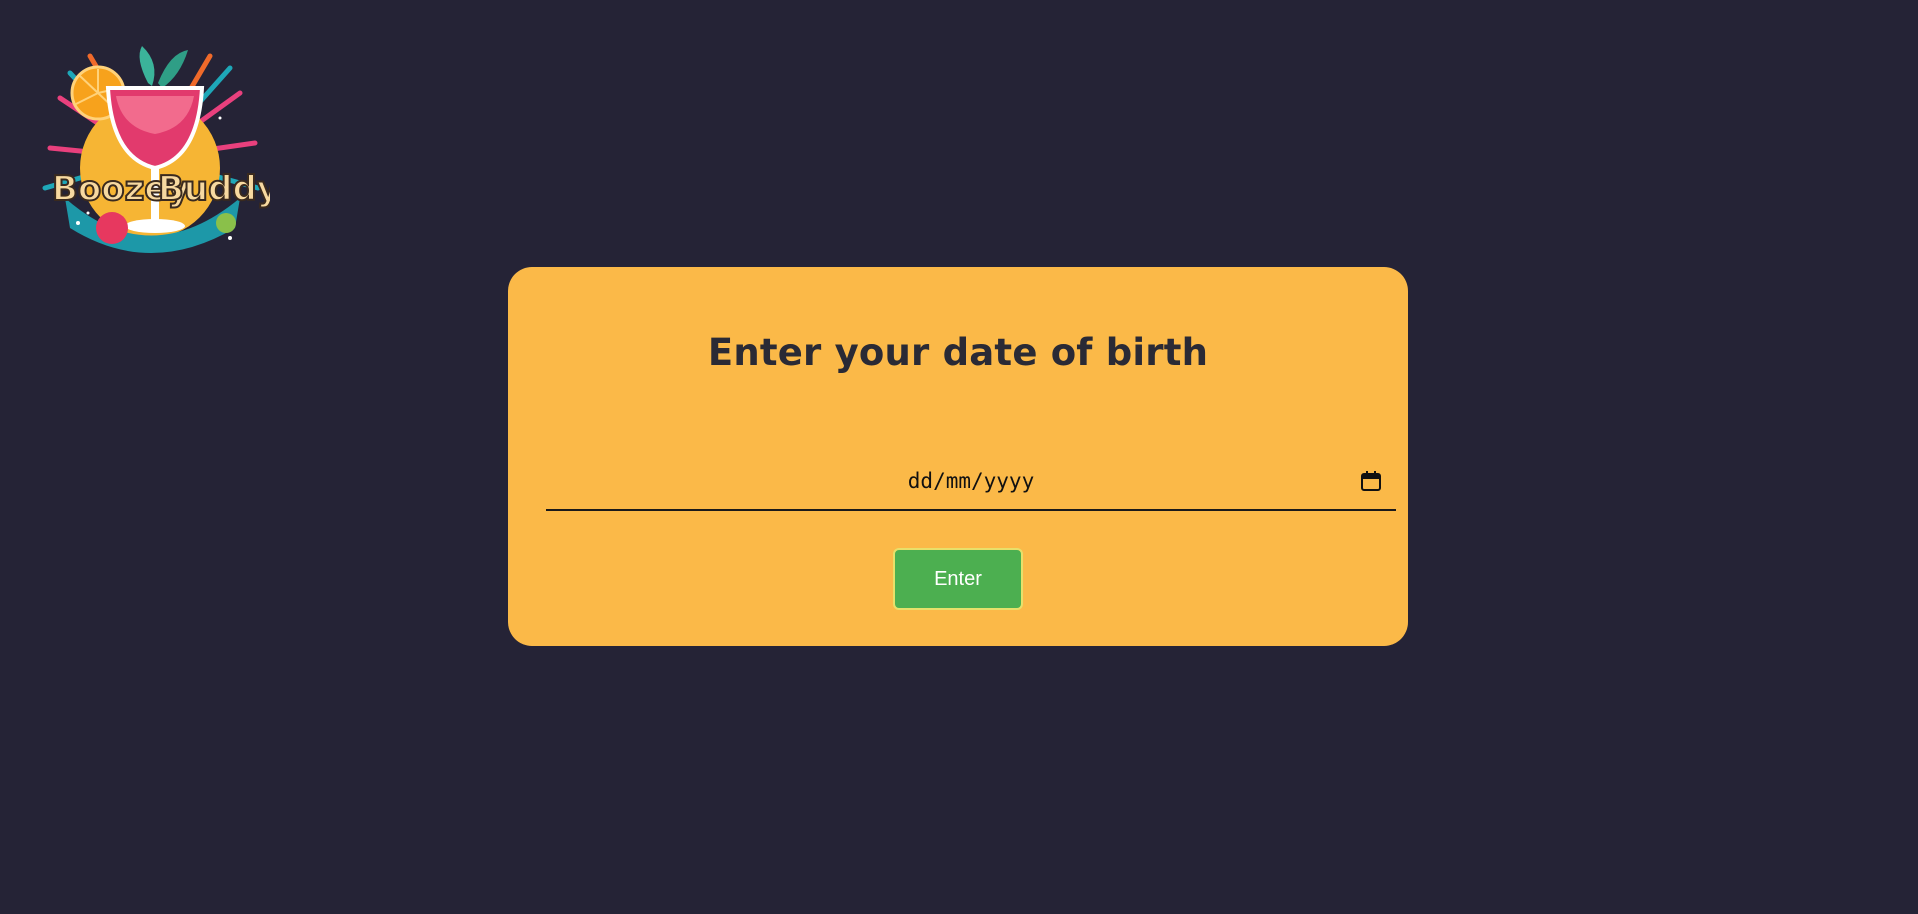 The height and width of the screenshot is (914, 1918). I want to click on boozey-buddy-logo: Boozey Buddy, so click(150, 158).